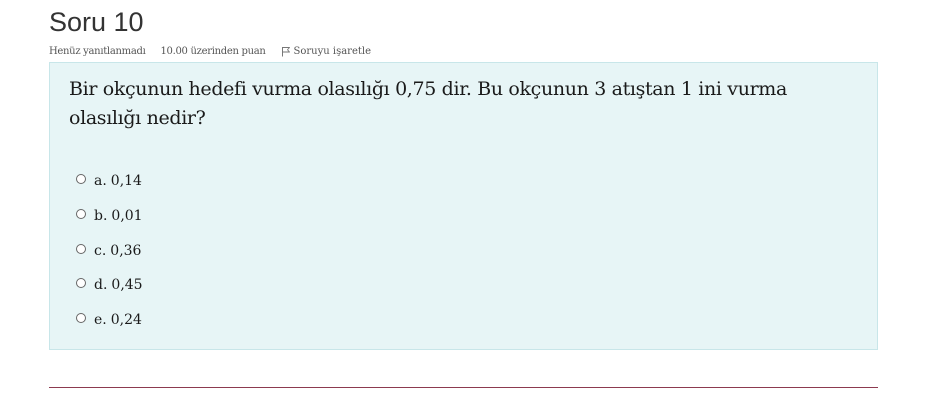 This screenshot has height=420, width=935. I want to click on answer-letter: c., so click(100, 250).